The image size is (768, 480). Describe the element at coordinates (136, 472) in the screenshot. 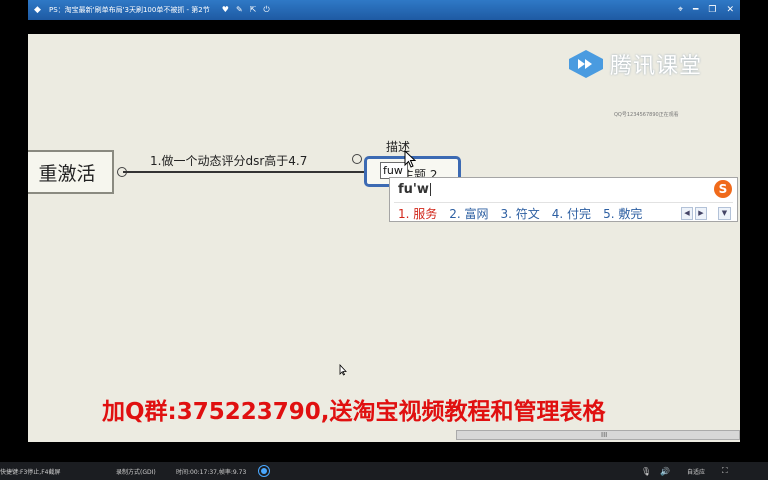

I see `record-mode: 录制方式(GDI)` at that location.